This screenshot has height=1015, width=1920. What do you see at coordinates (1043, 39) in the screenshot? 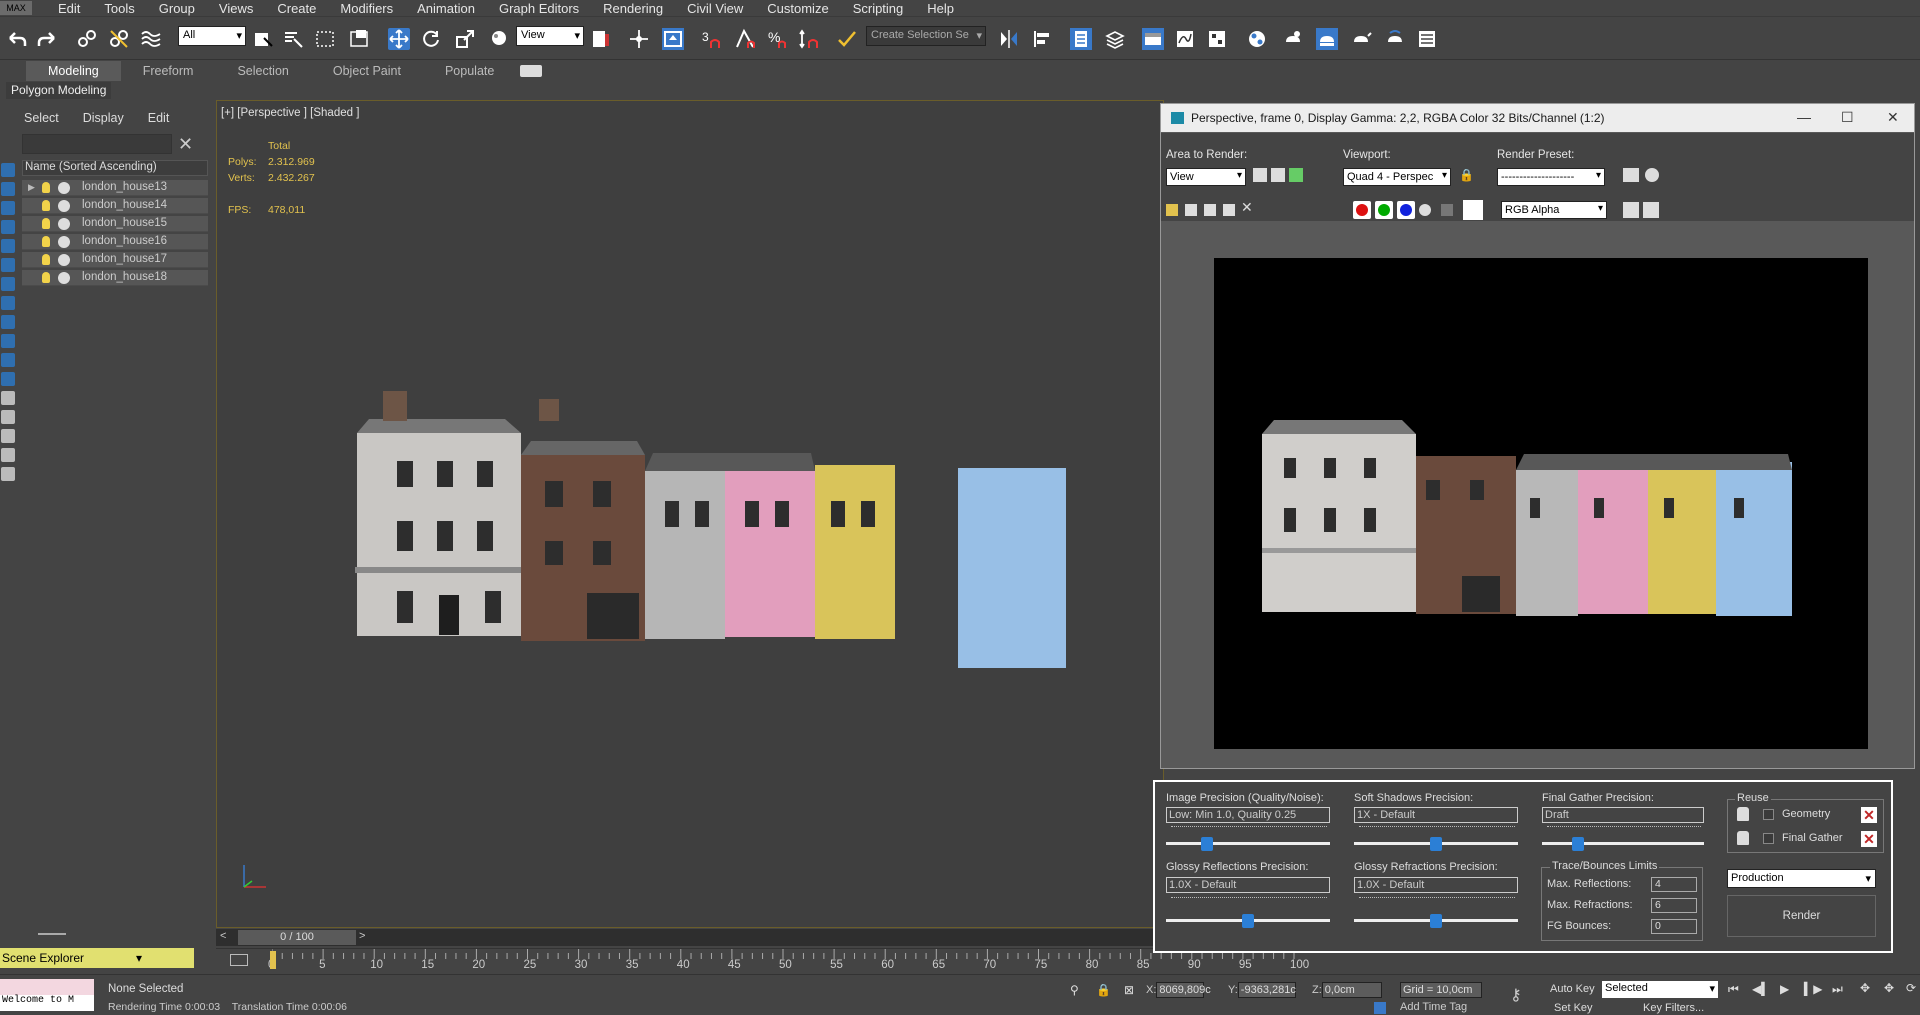
I see `align-icon` at bounding box center [1043, 39].